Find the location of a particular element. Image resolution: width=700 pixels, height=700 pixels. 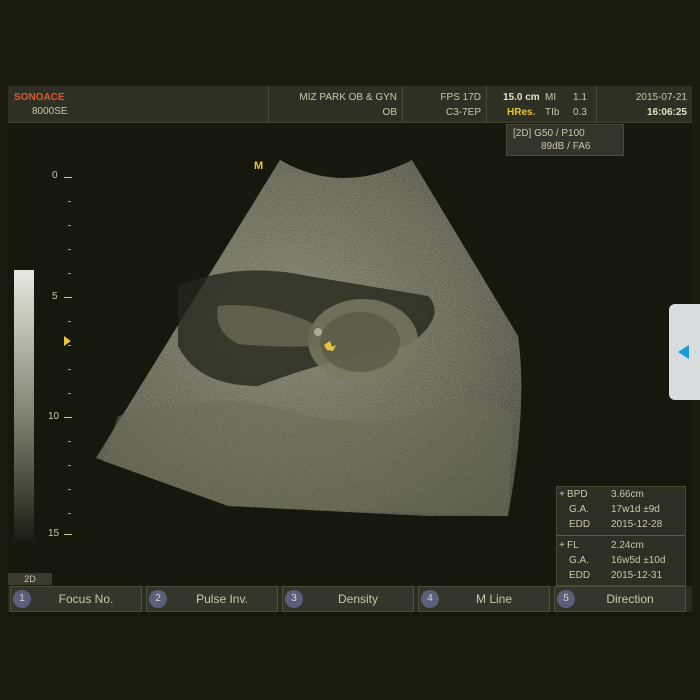

softkey-focus-no: 1 Focus No. is located at coordinates (76, 599).